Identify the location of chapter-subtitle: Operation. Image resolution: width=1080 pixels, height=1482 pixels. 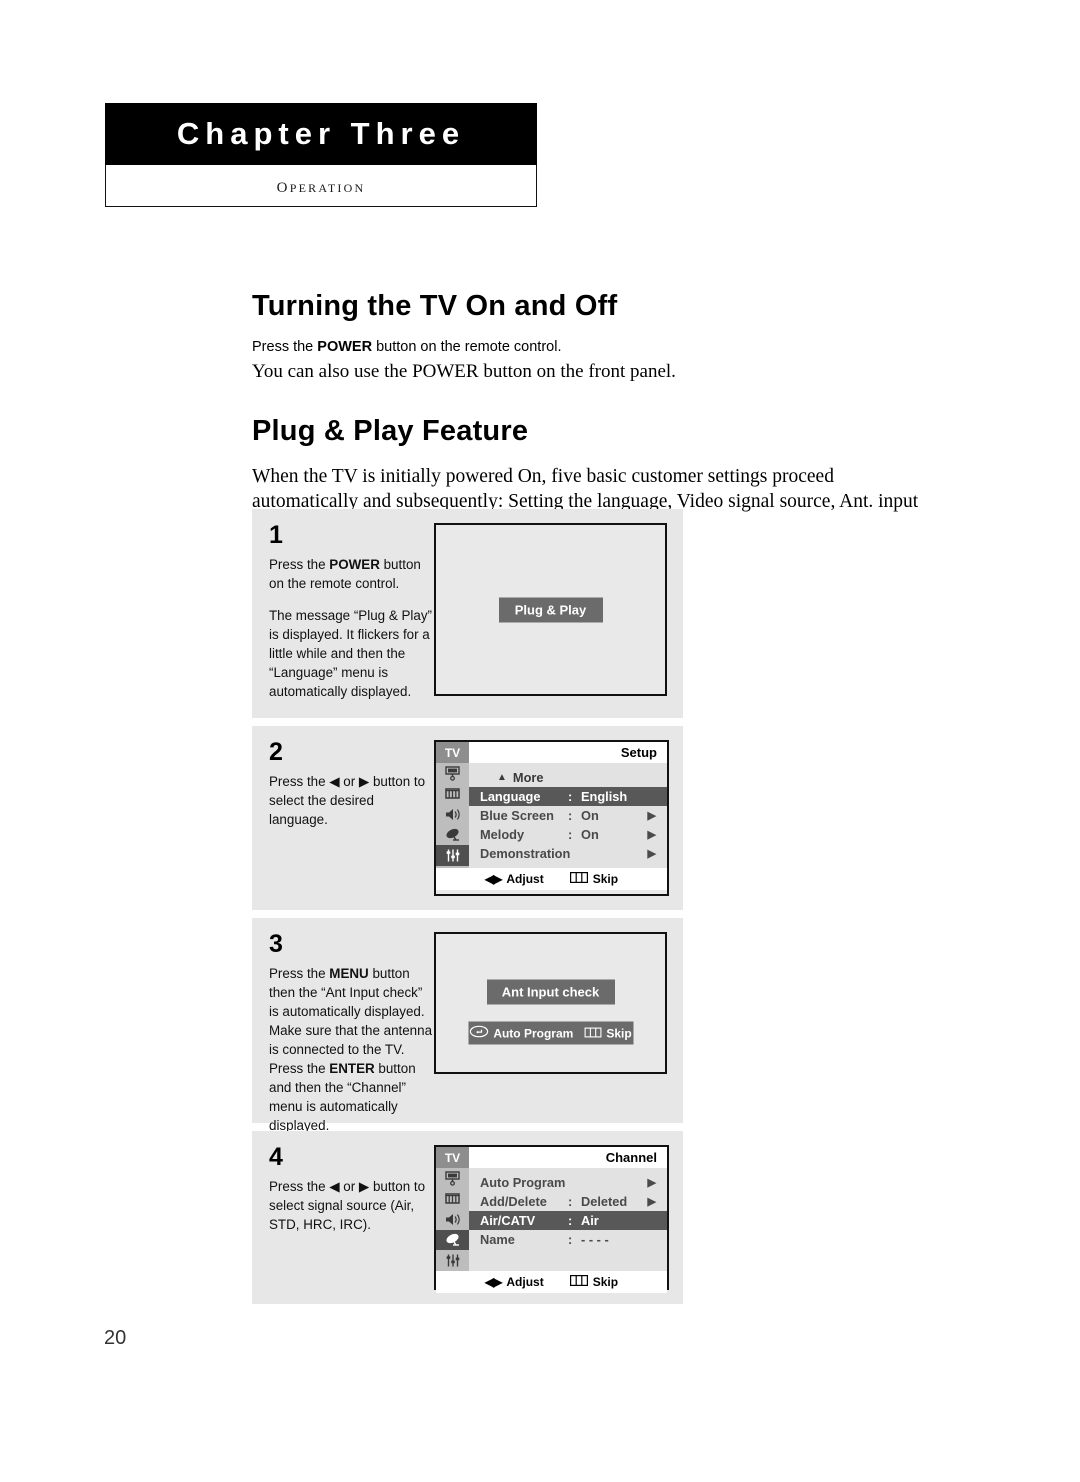
(321, 185).